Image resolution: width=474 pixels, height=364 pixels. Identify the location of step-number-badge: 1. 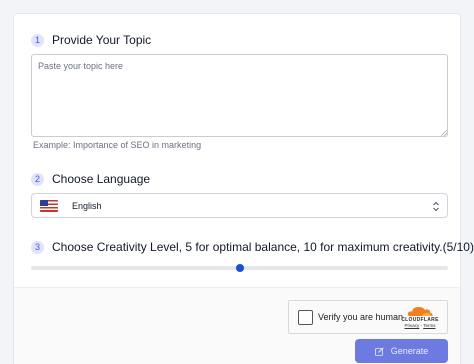
(37, 40).